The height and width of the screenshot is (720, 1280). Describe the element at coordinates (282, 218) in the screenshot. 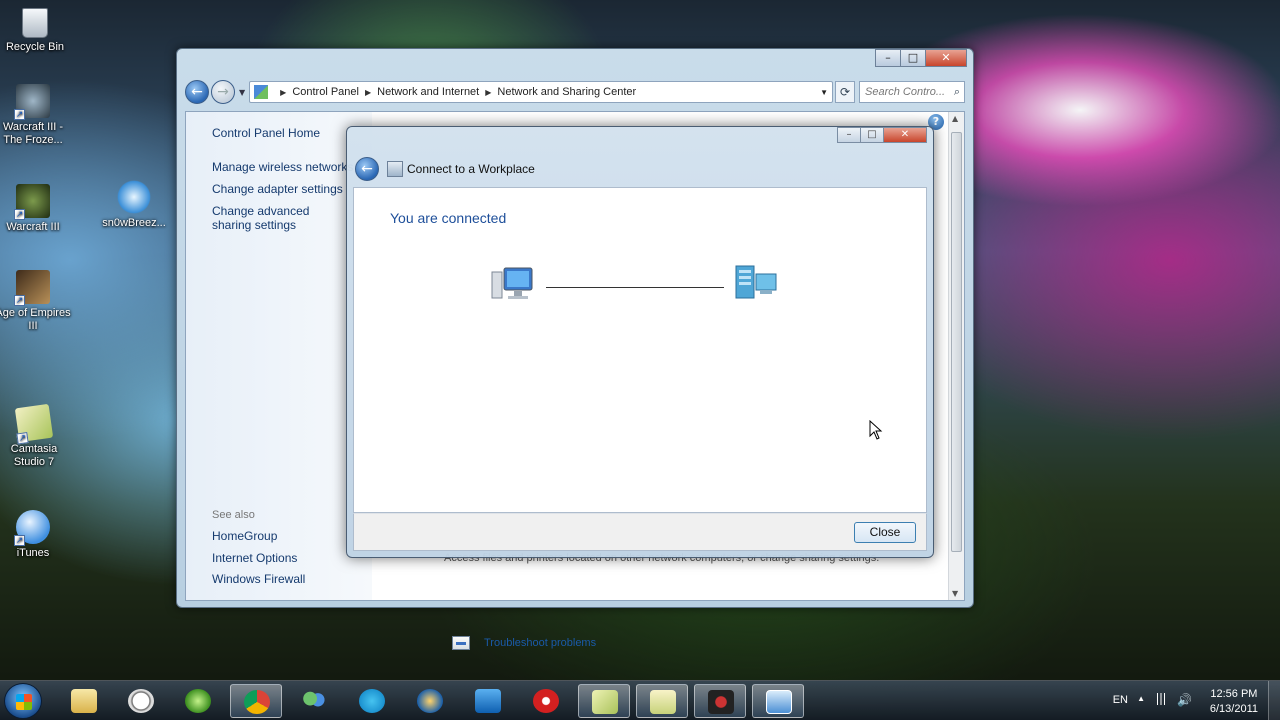

I see `change-advanced-sharing-link: Change advanced sharing settings` at that location.